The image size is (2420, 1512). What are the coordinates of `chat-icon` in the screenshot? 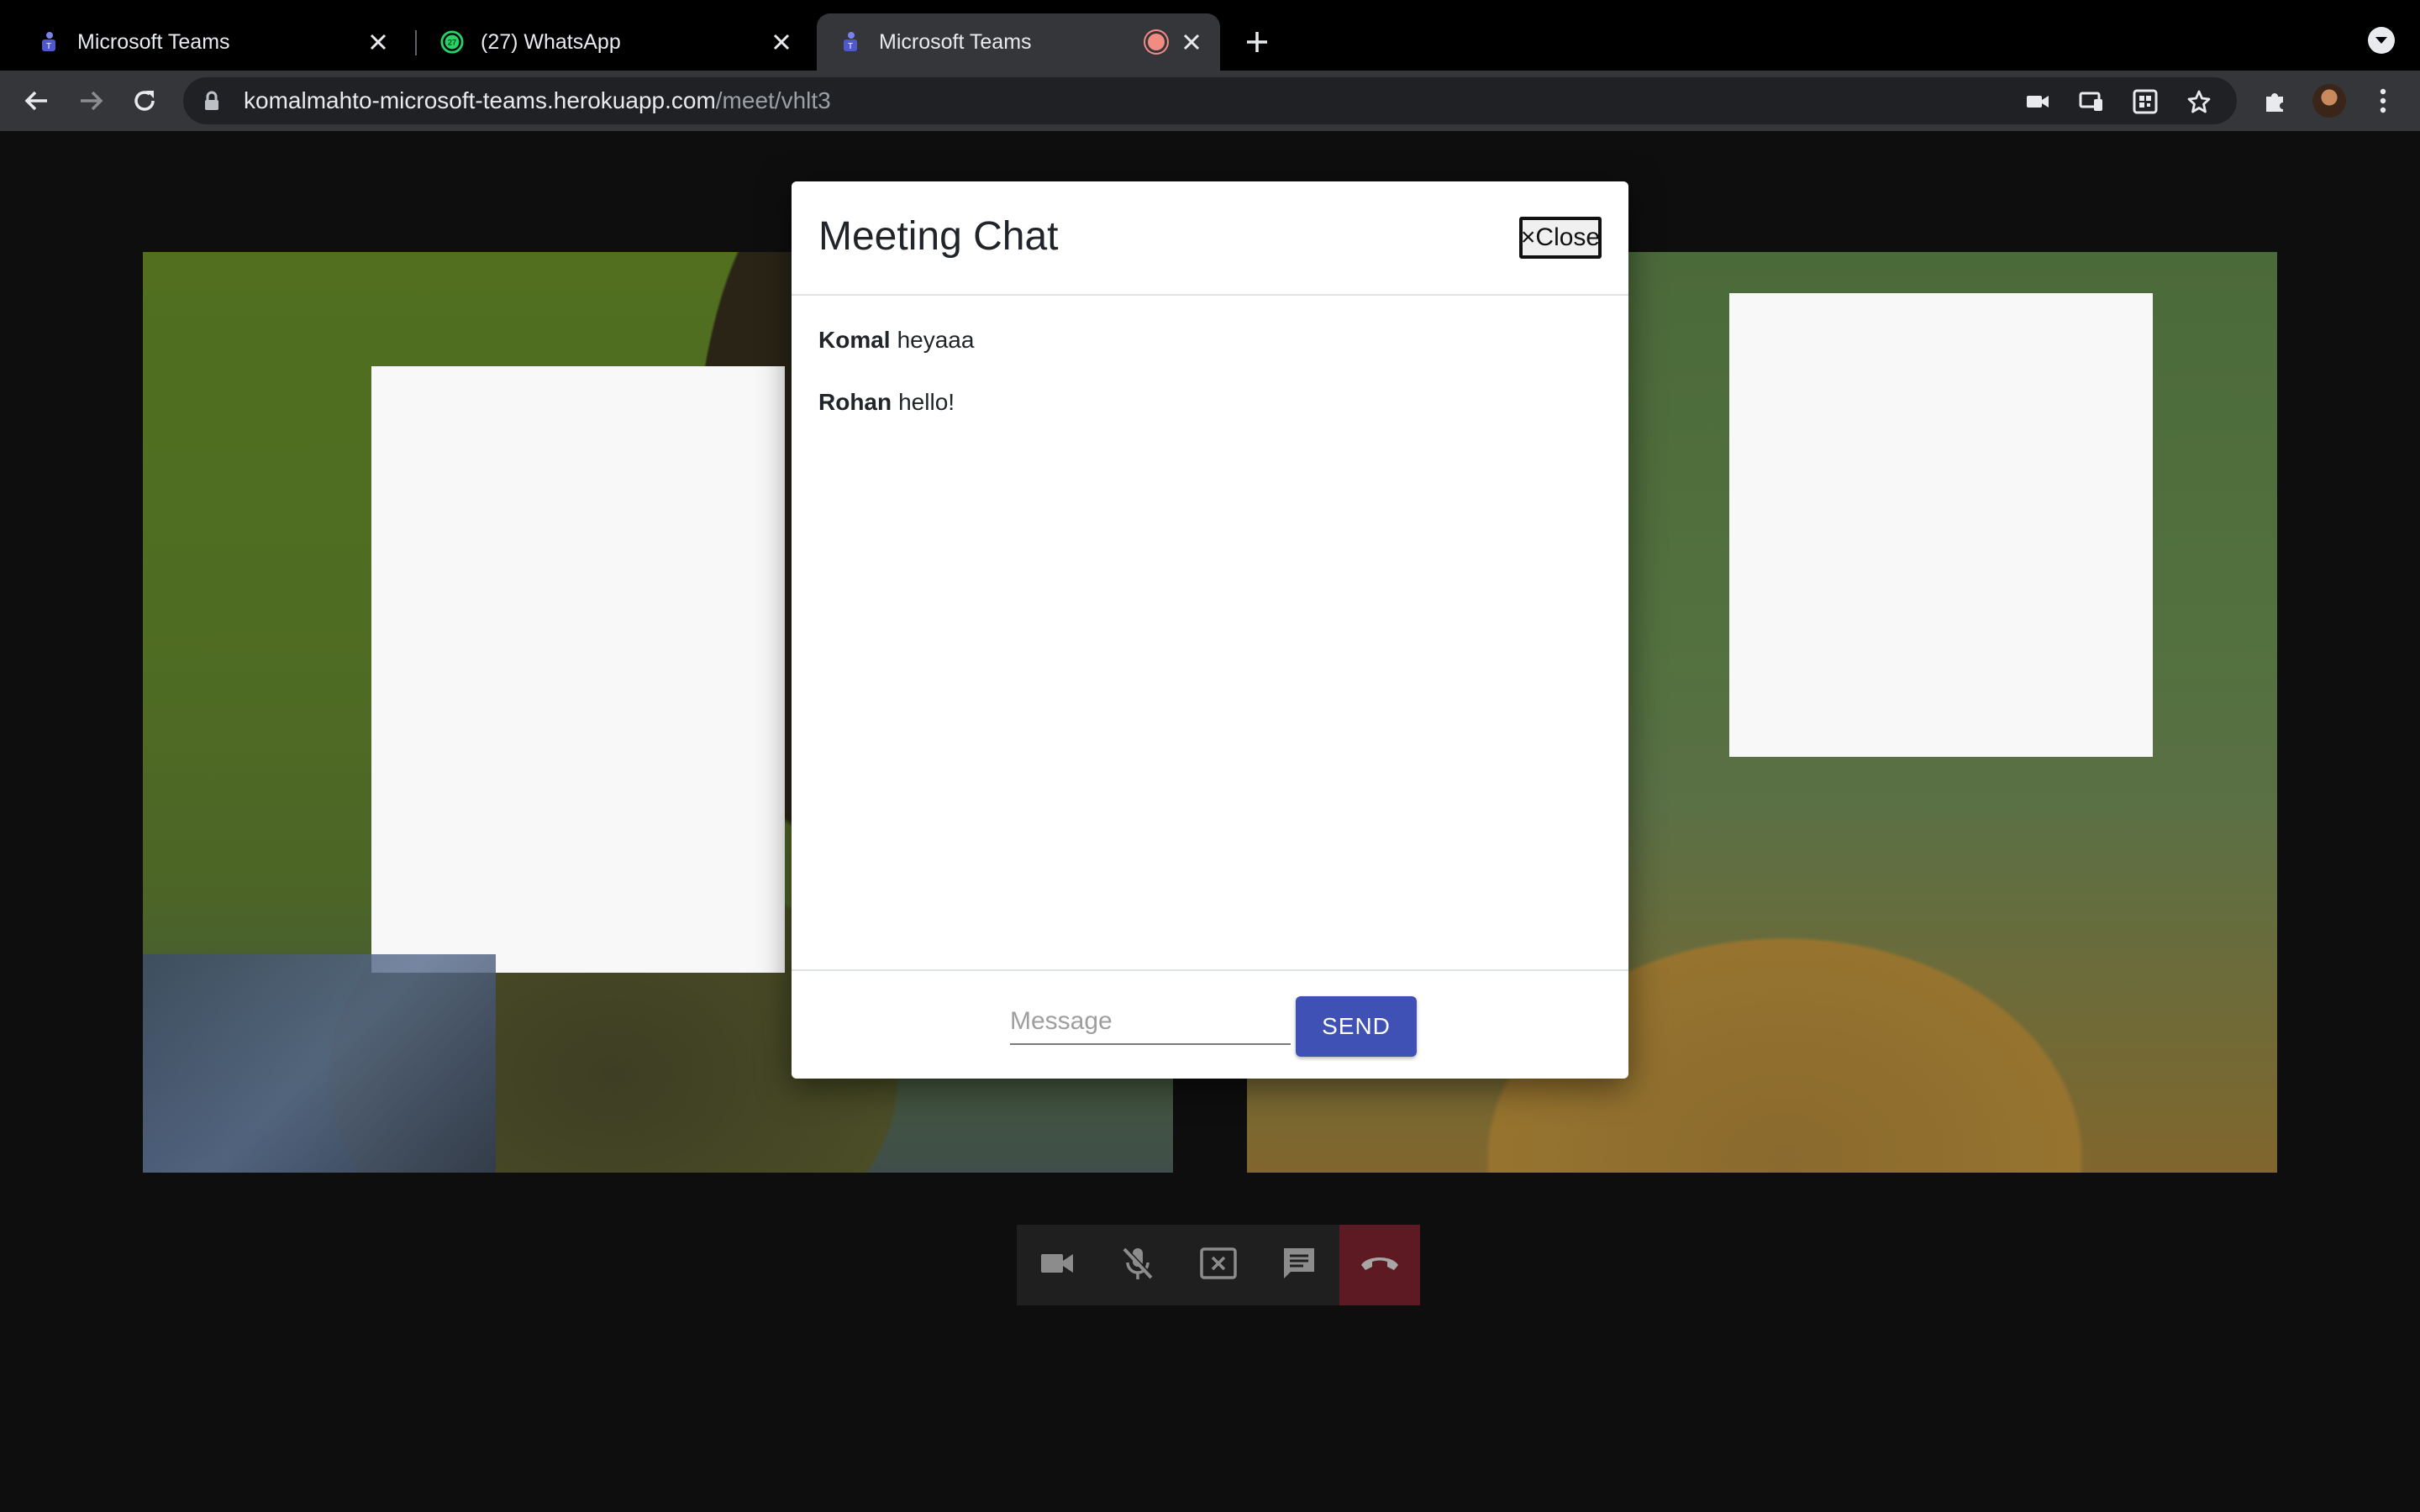 It's located at (1299, 1265).